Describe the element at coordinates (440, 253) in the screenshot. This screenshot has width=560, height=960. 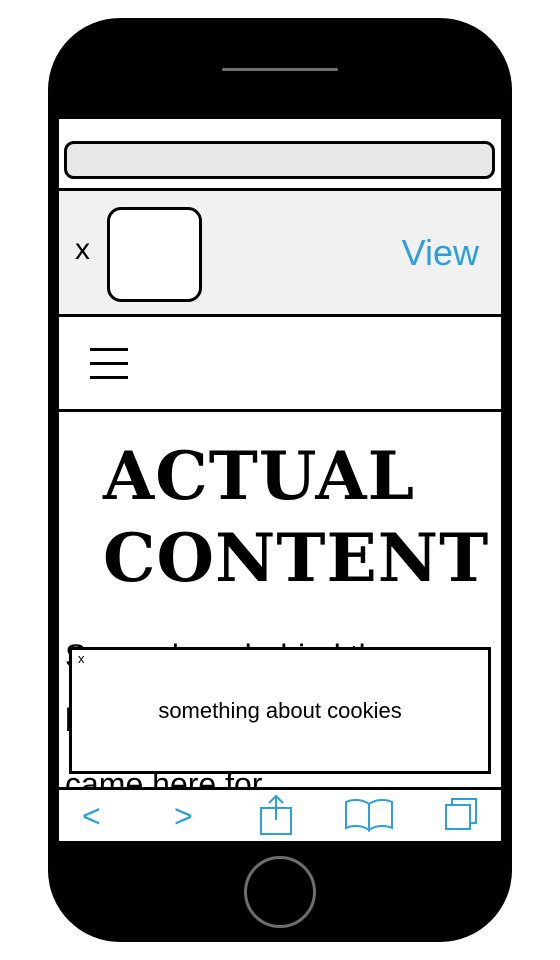
I see `banner-view-button: View` at that location.